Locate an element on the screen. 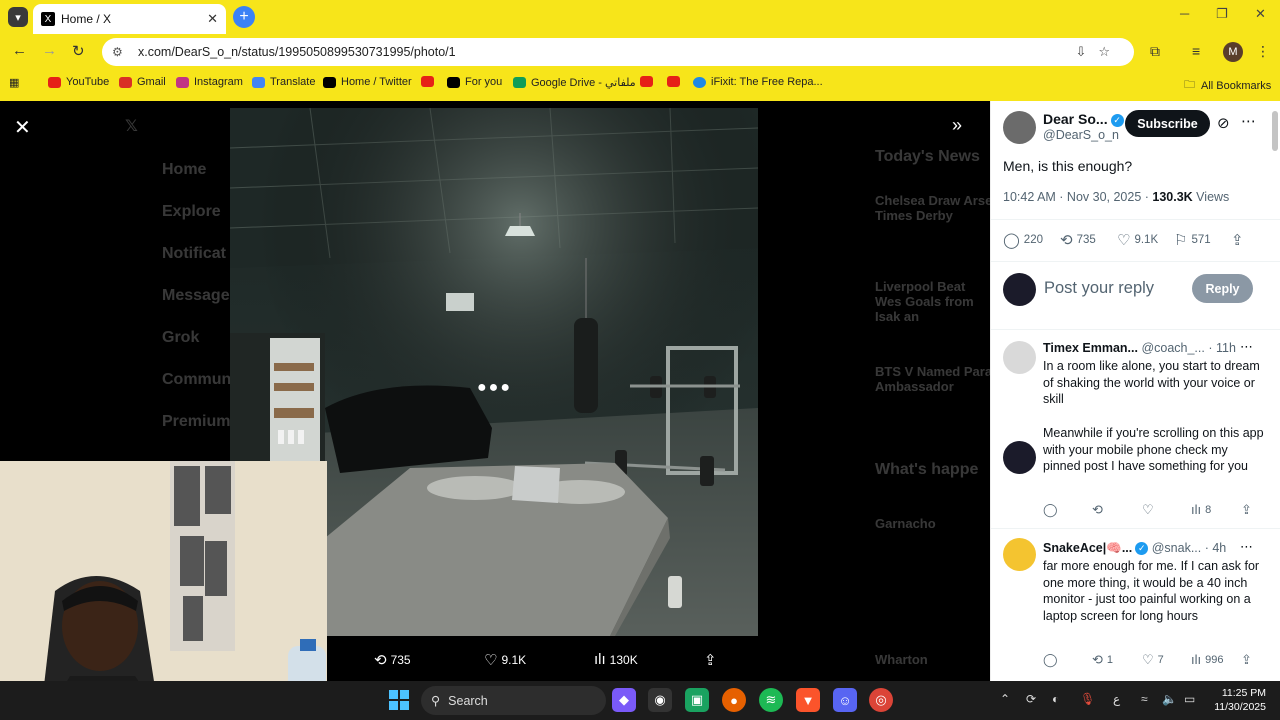 This screenshot has height=720, width=1280. menu-icon: ⋮ is located at coordinates (1263, 51).